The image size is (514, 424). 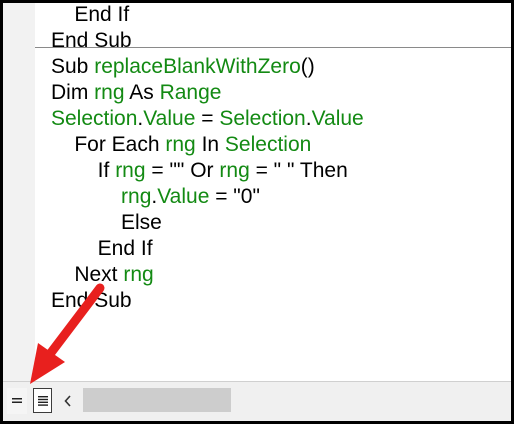 What do you see at coordinates (234, 196) in the screenshot?
I see `code-text: = "0"` at bounding box center [234, 196].